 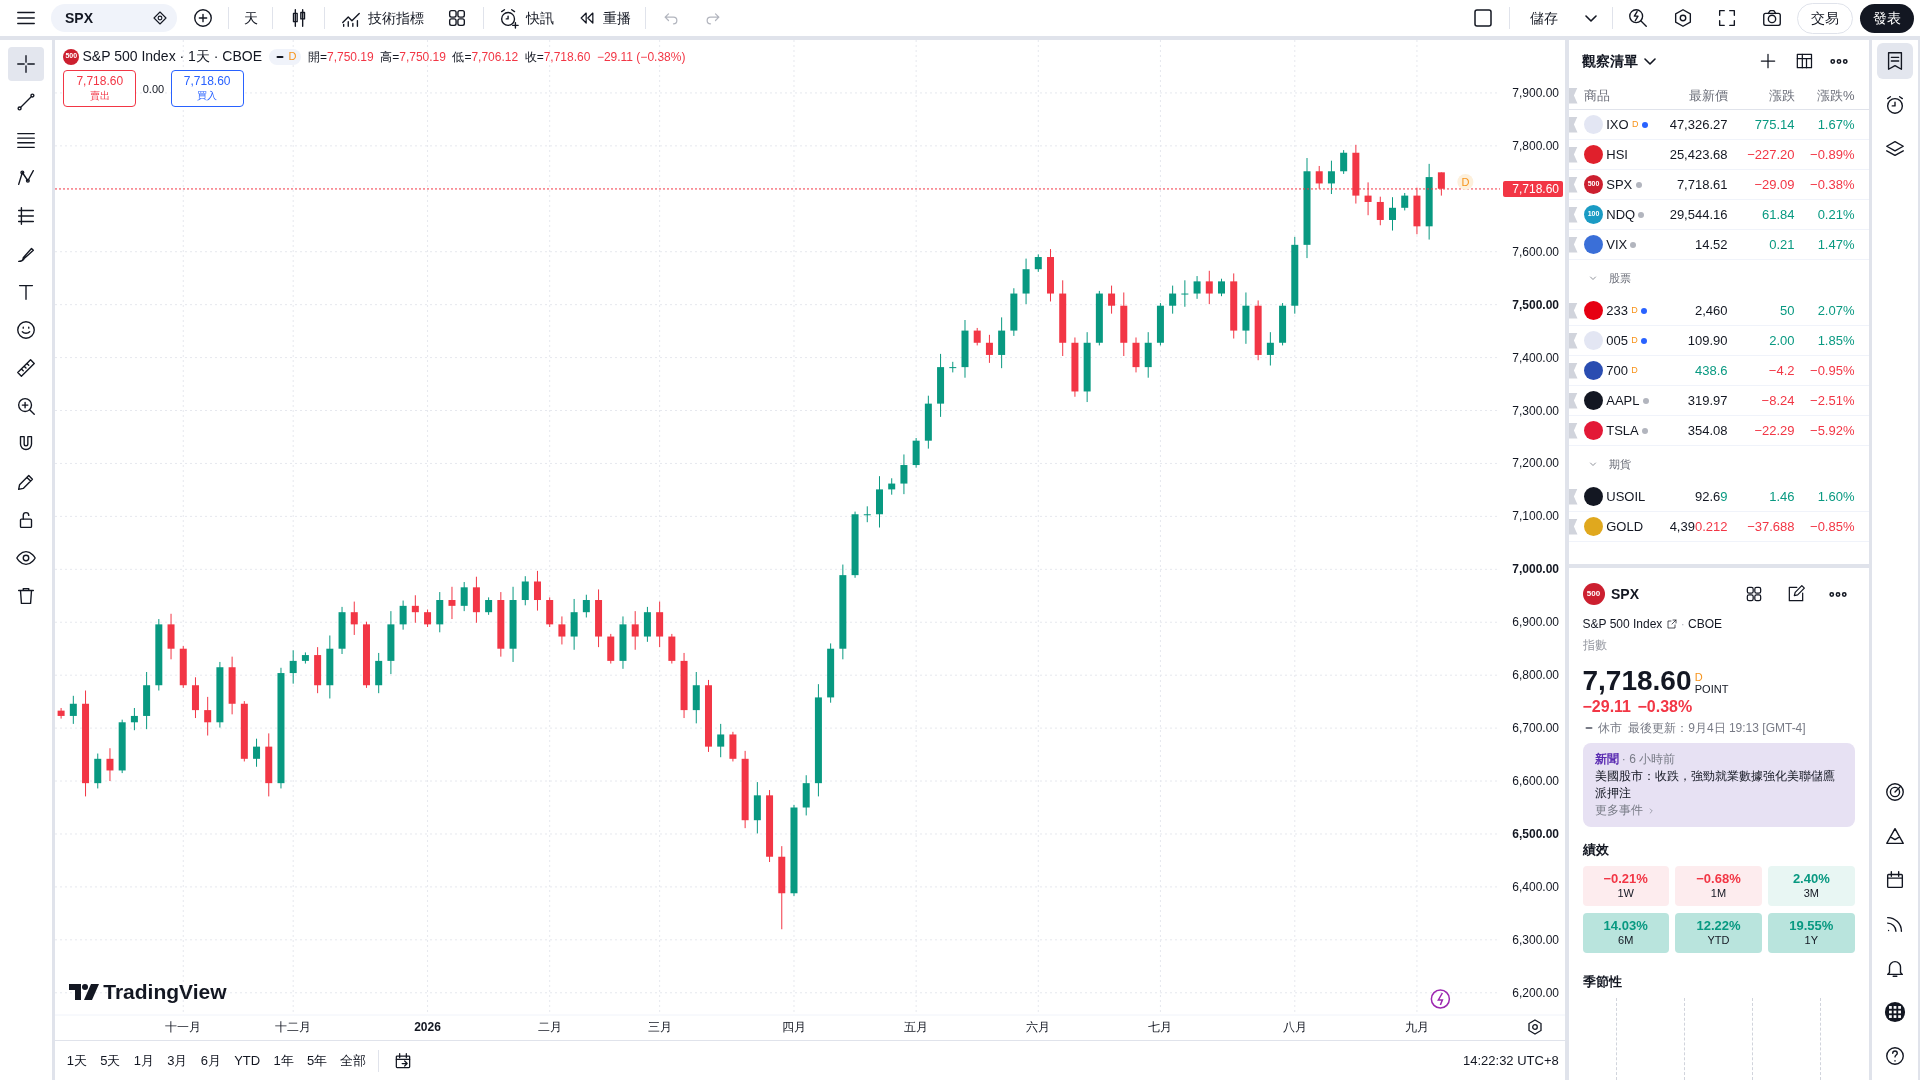 What do you see at coordinates (165, 992) in the screenshot?
I see `brand-name: TradingView` at bounding box center [165, 992].